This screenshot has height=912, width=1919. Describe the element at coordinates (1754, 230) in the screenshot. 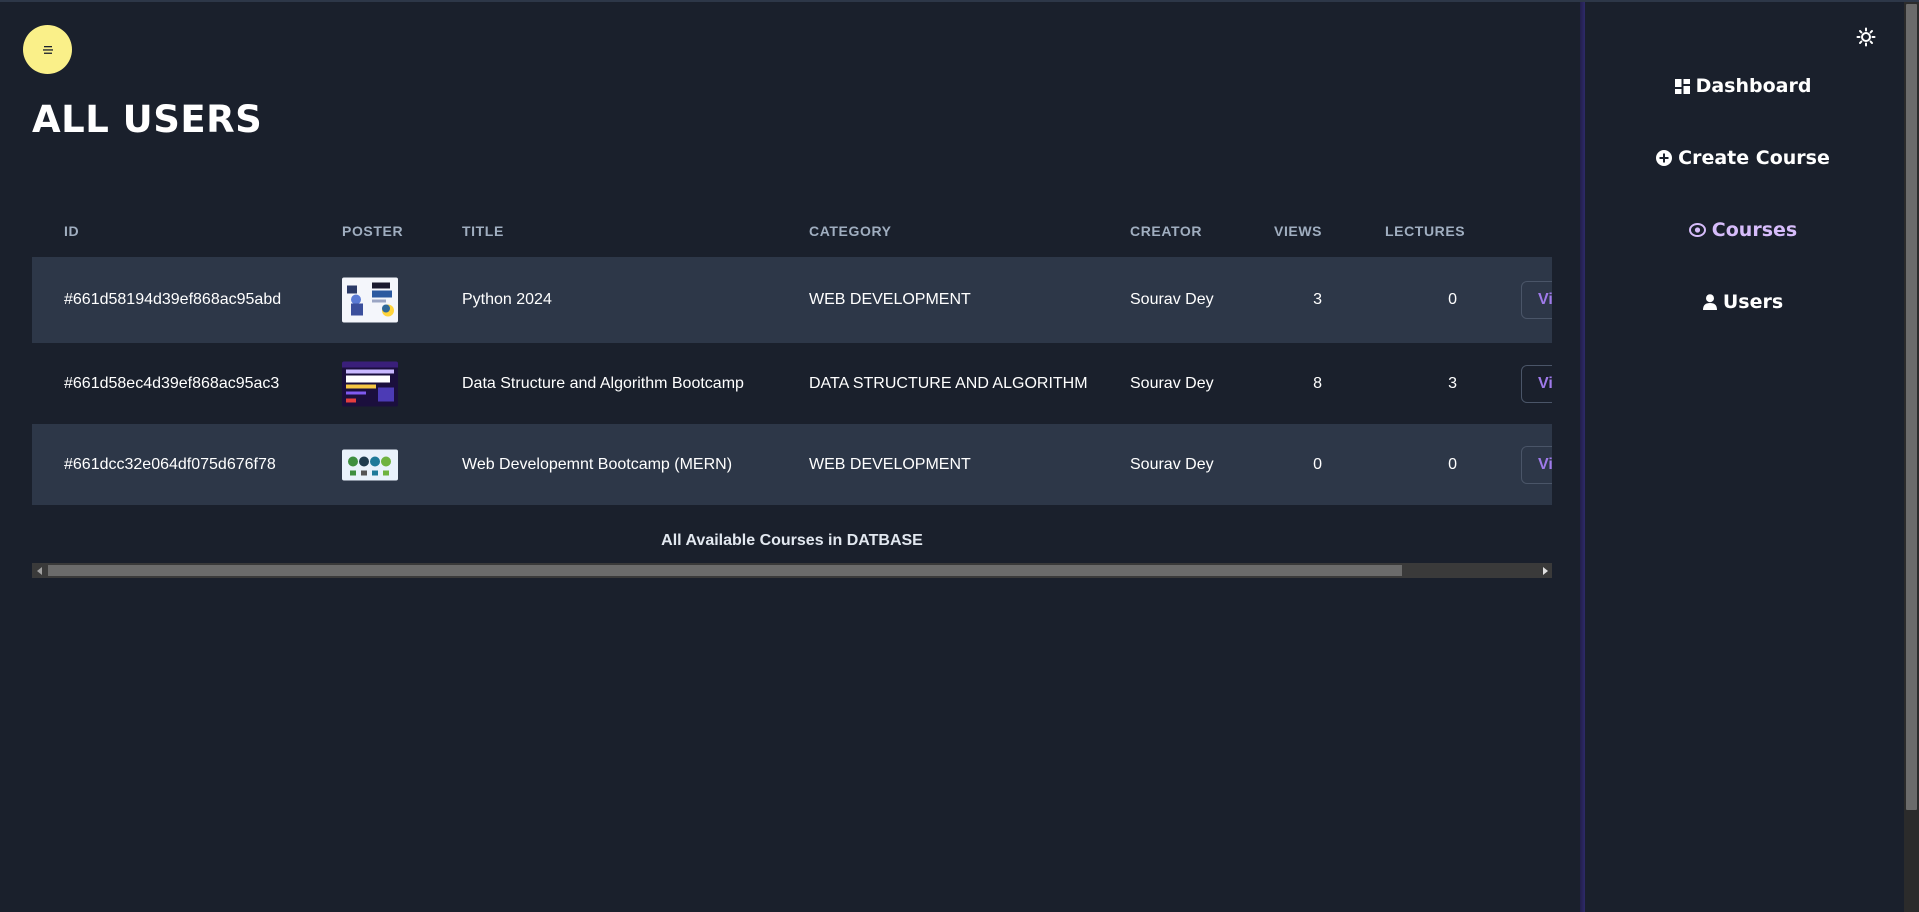

I see `sidebar-item-label: Courses` at that location.